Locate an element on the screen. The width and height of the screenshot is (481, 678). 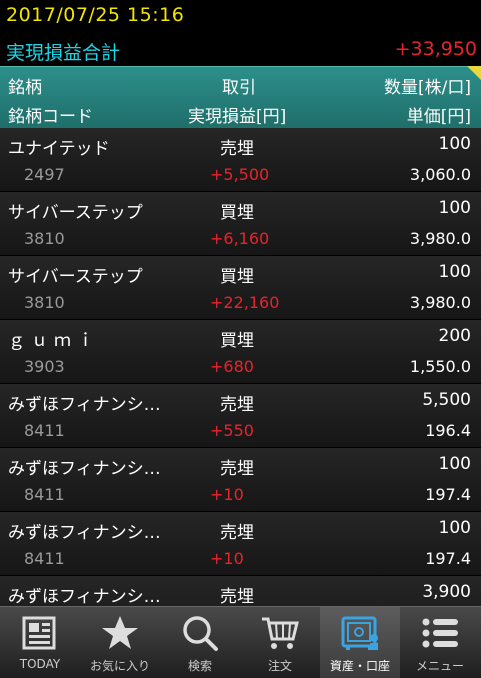
stock-name: ｇｕｍｉ is located at coordinates (54, 341).